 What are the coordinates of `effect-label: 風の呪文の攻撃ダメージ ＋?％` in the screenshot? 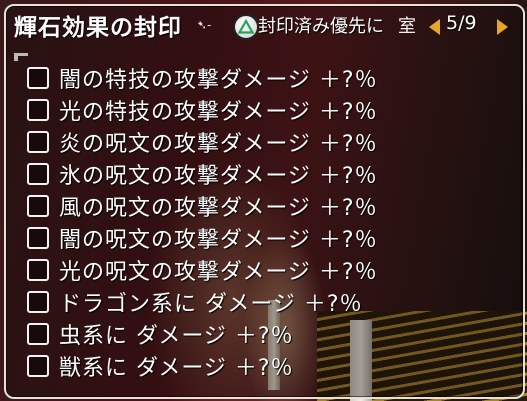 It's located at (218, 208).